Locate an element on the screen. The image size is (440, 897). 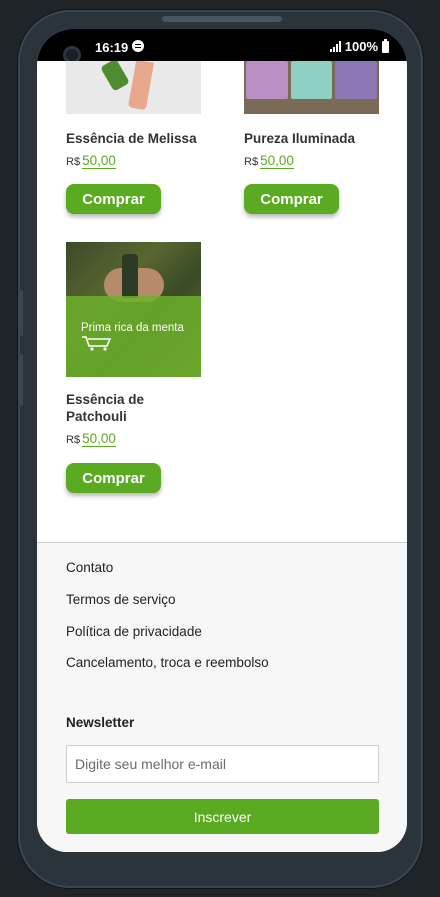
footer-link-termos: Termos de serviço is located at coordinates (121, 599).